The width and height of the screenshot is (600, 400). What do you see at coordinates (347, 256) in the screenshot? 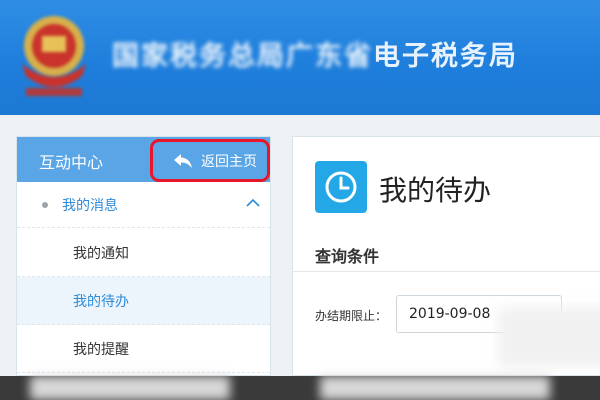
I see `section-title-query-conditions: 查询条件` at bounding box center [347, 256].